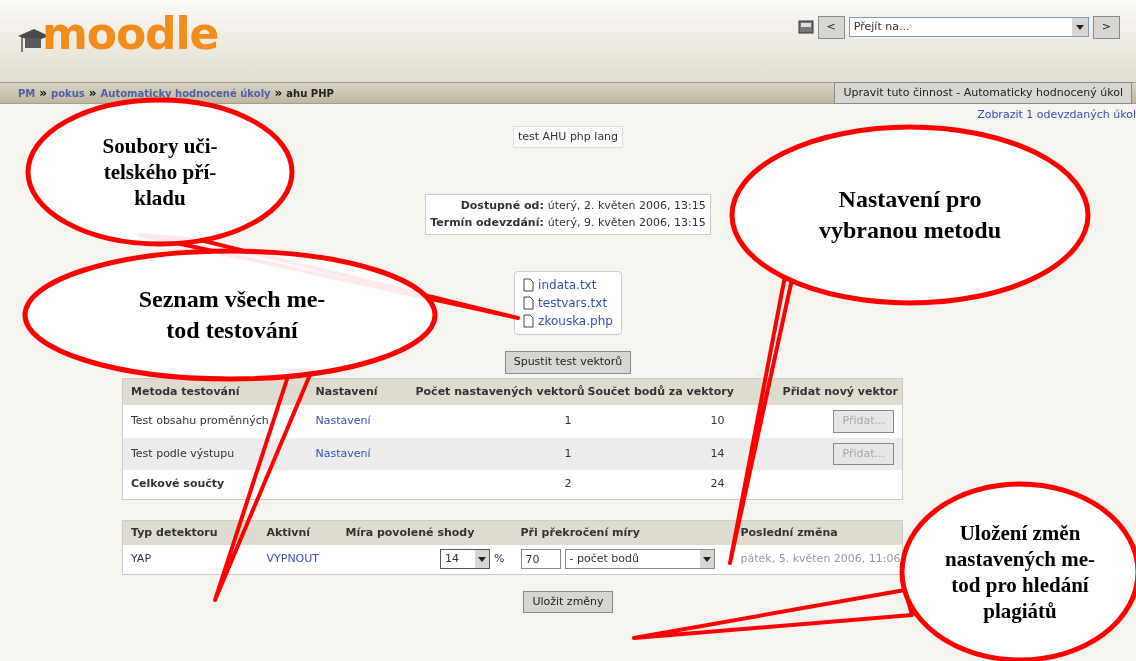 The height and width of the screenshot is (661, 1136). What do you see at coordinates (160, 172) in the screenshot?
I see `callout-text: Soubory uči- telského pří- kladu` at bounding box center [160, 172].